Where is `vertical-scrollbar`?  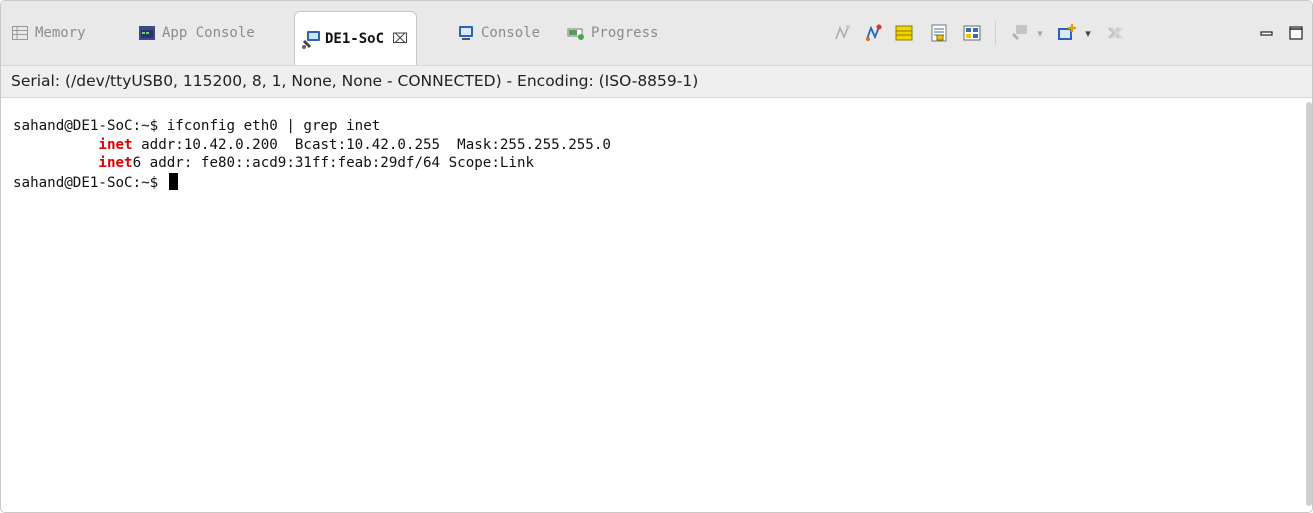 vertical-scrollbar is located at coordinates (1307, 305).